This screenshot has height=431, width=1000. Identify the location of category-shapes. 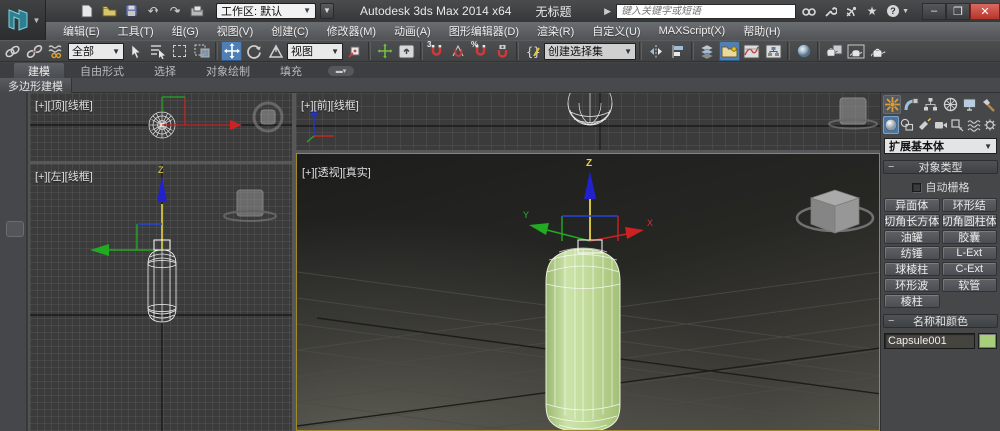
(908, 125).